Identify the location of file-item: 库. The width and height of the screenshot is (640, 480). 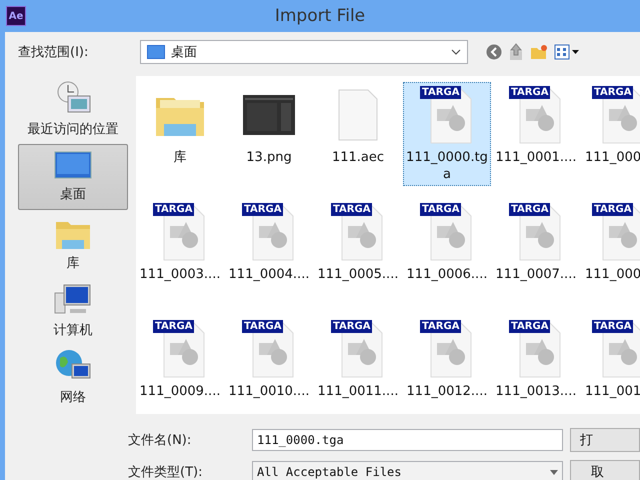
(180, 125).